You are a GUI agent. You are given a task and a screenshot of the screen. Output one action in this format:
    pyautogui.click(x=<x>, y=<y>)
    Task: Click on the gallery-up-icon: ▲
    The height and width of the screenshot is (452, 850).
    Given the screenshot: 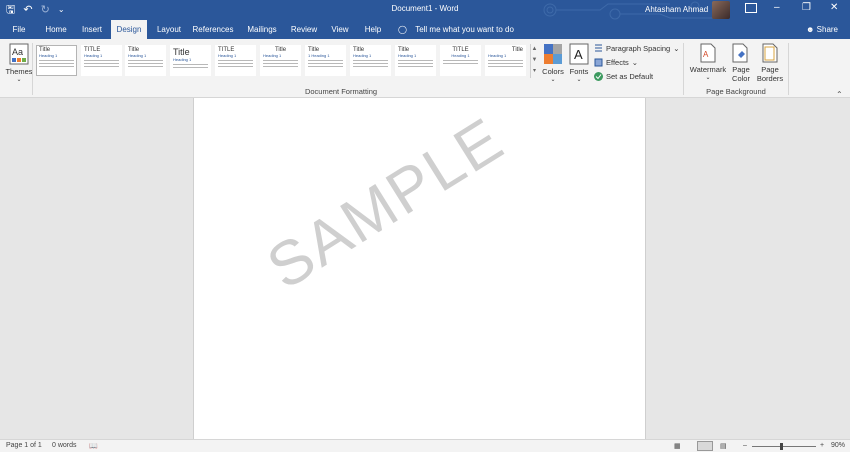 What is the action you would take?
    pyautogui.click(x=534, y=49)
    